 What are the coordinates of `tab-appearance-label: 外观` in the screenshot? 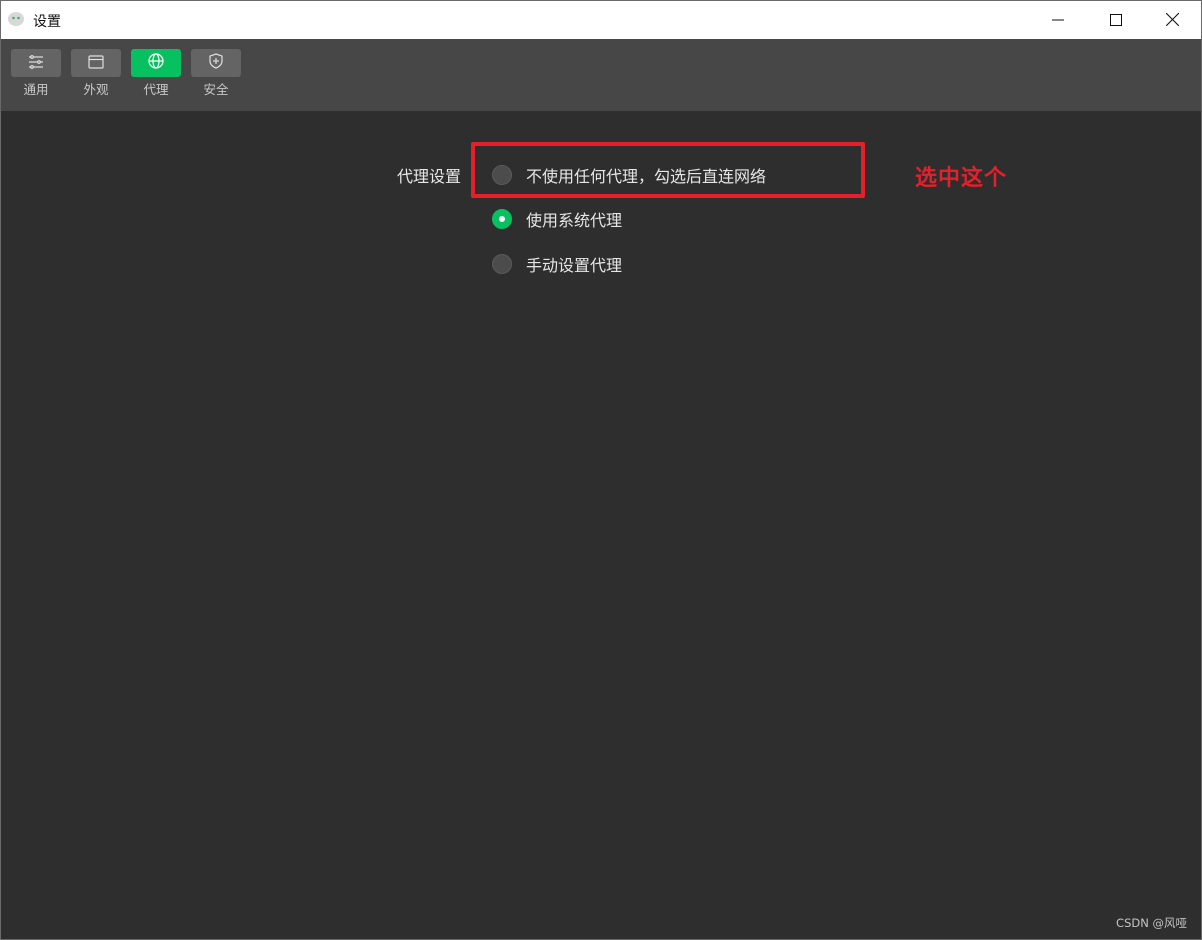 It's located at (96, 89).